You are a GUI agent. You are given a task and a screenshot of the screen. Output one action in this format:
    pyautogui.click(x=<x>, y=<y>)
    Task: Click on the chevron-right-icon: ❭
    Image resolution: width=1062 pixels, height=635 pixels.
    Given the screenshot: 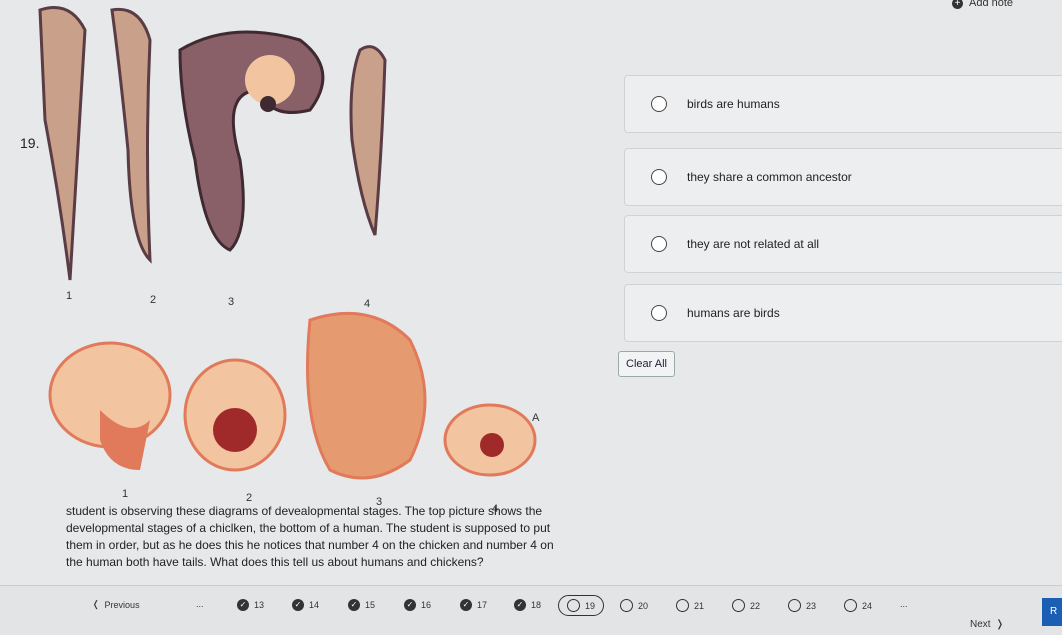 What is the action you would take?
    pyautogui.click(x=999, y=624)
    